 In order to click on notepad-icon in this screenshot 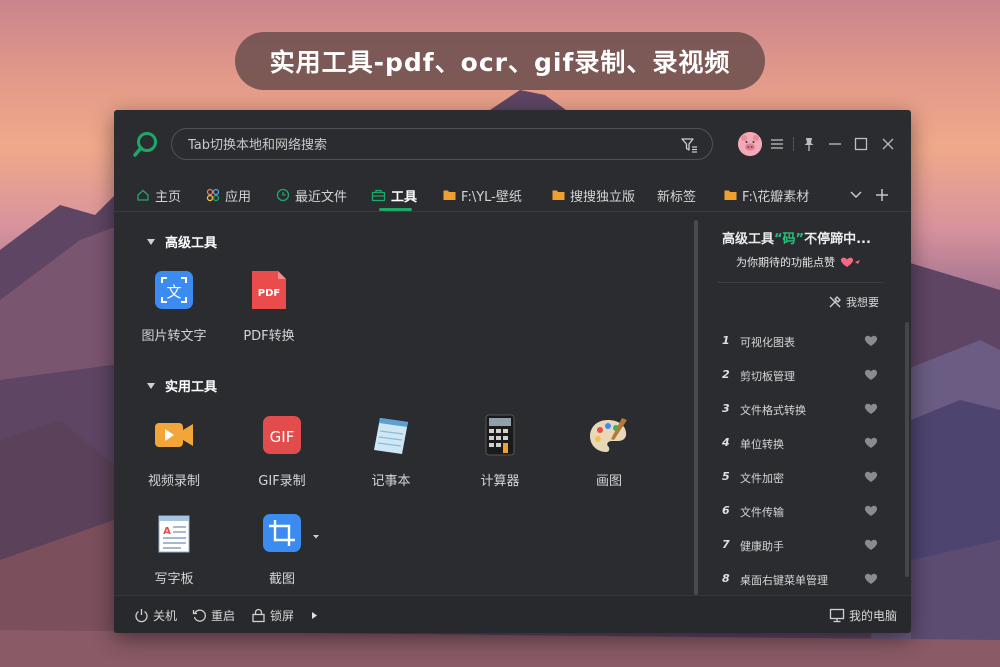, I will do `click(391, 436)`.